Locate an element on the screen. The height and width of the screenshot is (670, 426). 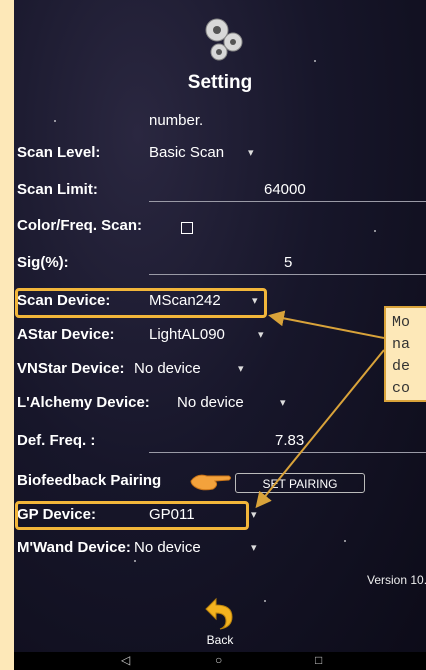
android-nav-bar: ◁ ○ □ is located at coordinates (220, 661).